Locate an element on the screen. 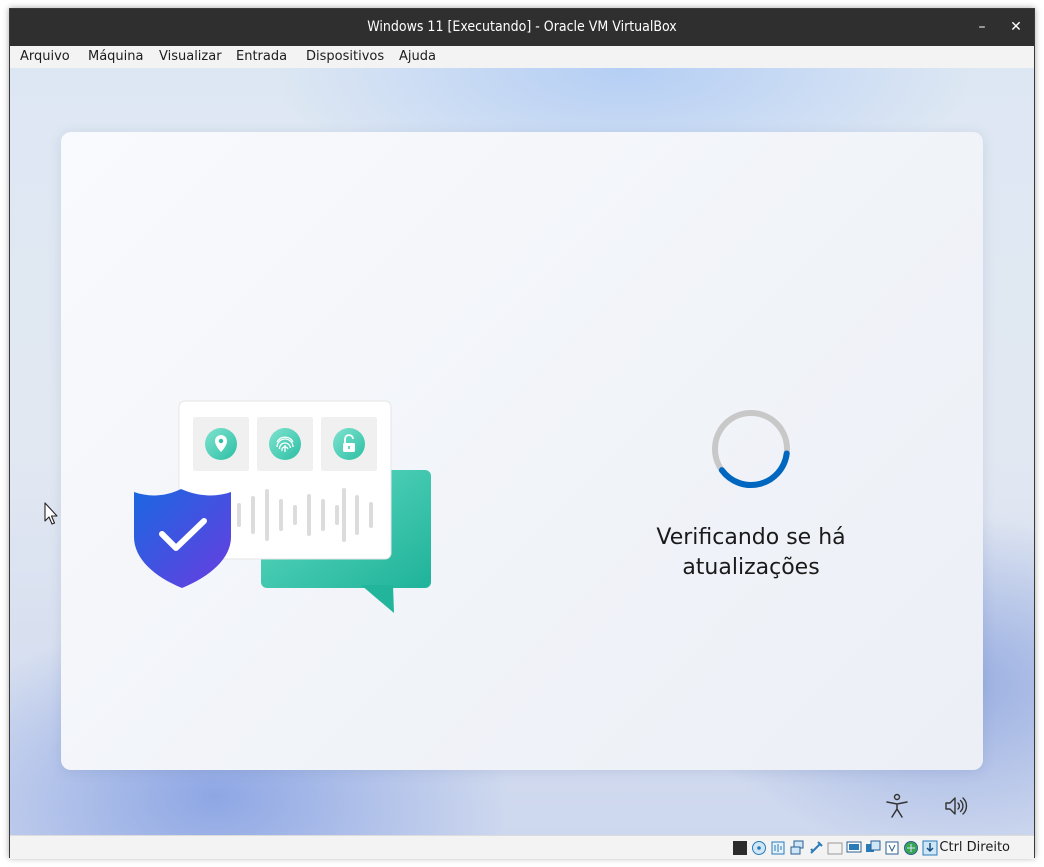  minimize-button: – is located at coordinates (982, 27).